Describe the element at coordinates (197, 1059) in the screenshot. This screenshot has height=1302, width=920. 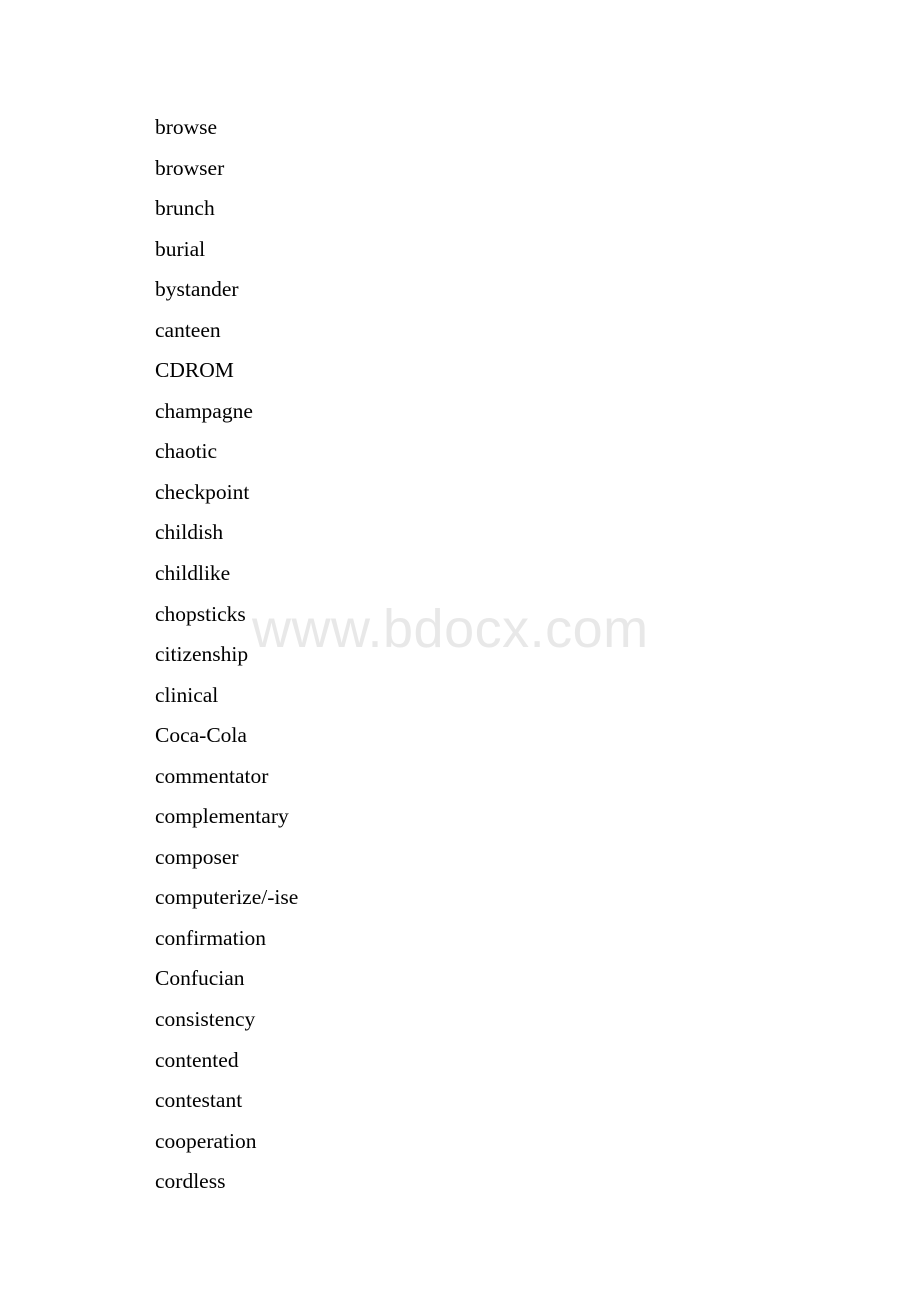
I see `word-list-item: contented` at that location.